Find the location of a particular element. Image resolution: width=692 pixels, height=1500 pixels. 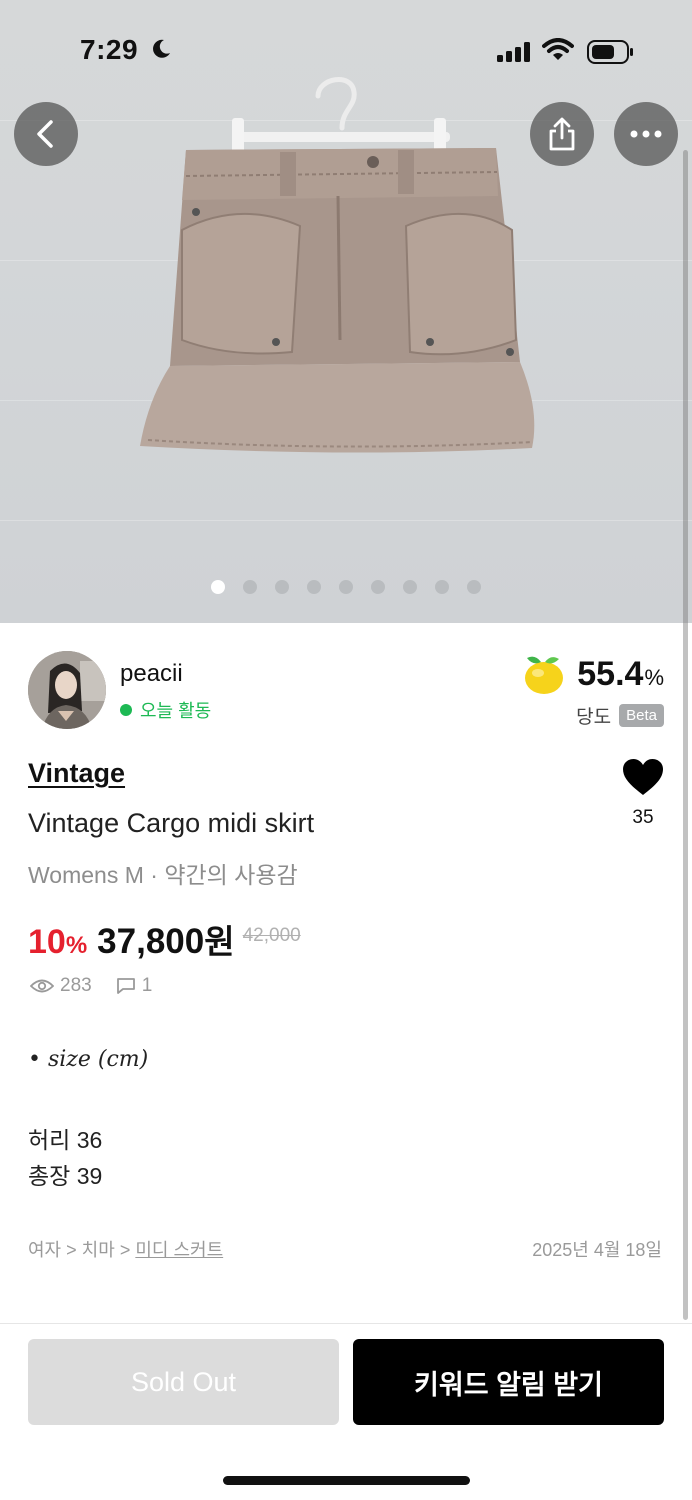

comment-icon is located at coordinates (125, 986).